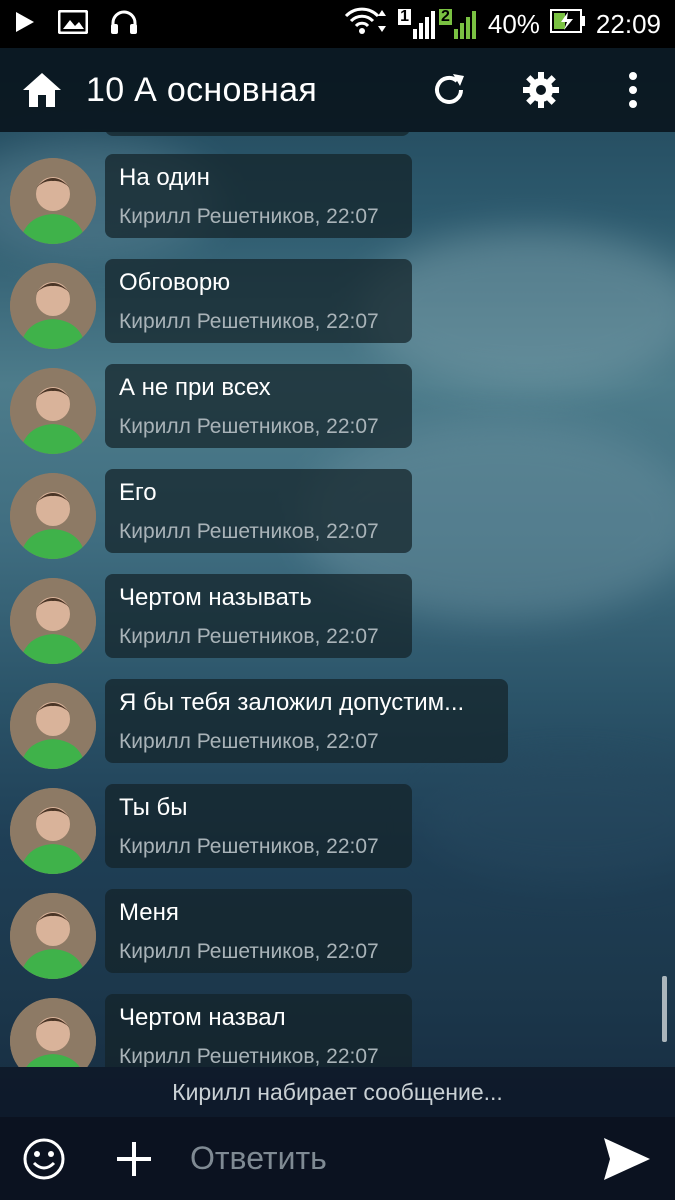  I want to click on message-bubble: Чертом назвал Кирилл Решетников, 22:07, so click(258, 1030).